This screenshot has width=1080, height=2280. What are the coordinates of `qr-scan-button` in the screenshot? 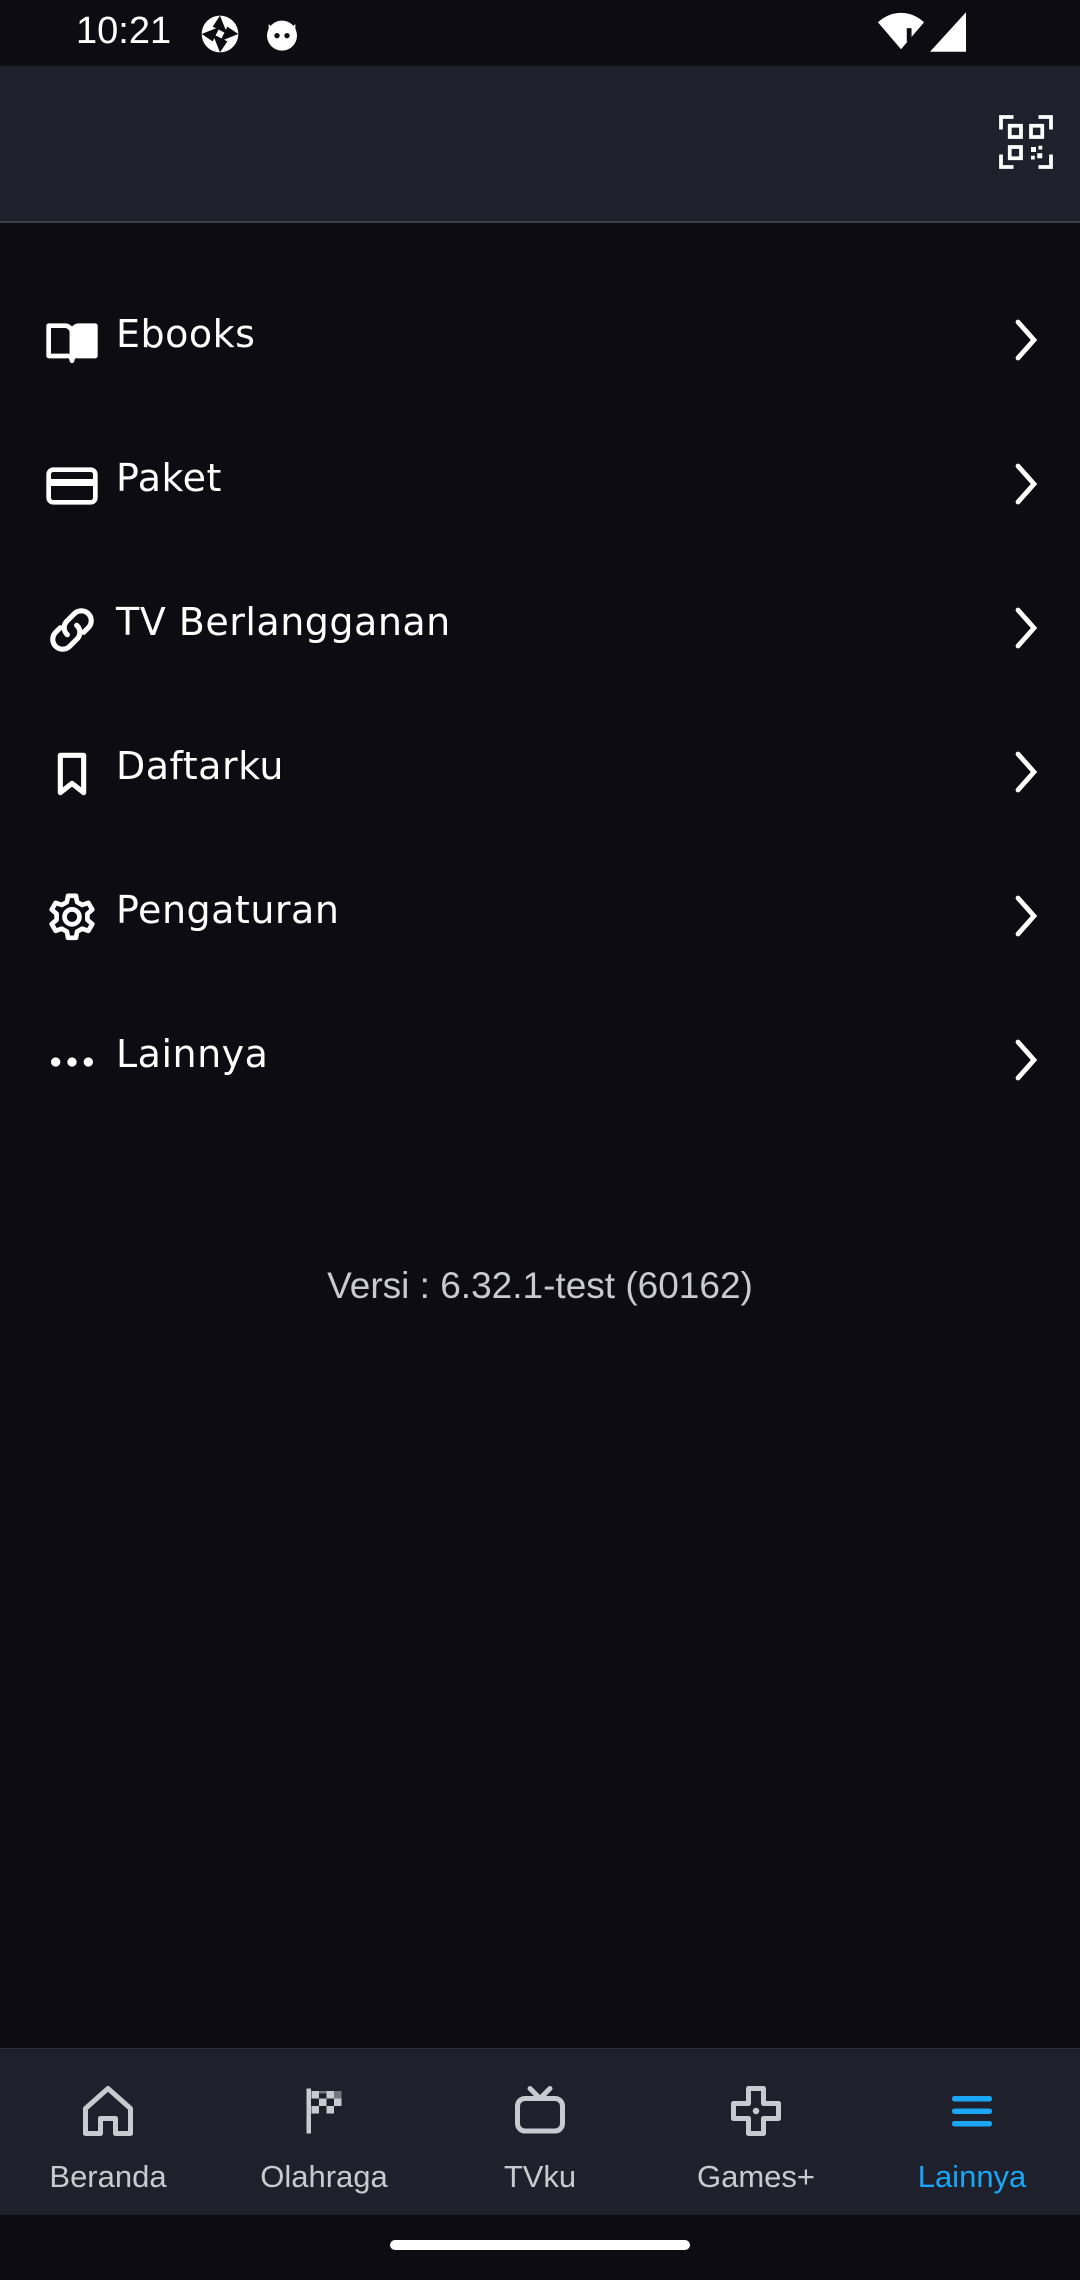 It's located at (1026, 142).